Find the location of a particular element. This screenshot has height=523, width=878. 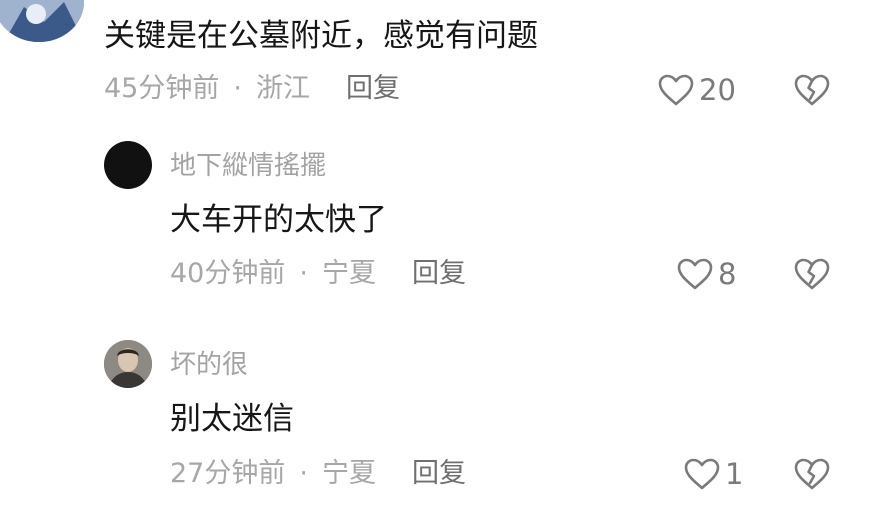

comment-meta: 40分钟前 · 宁夏 回复 is located at coordinates (318, 274).